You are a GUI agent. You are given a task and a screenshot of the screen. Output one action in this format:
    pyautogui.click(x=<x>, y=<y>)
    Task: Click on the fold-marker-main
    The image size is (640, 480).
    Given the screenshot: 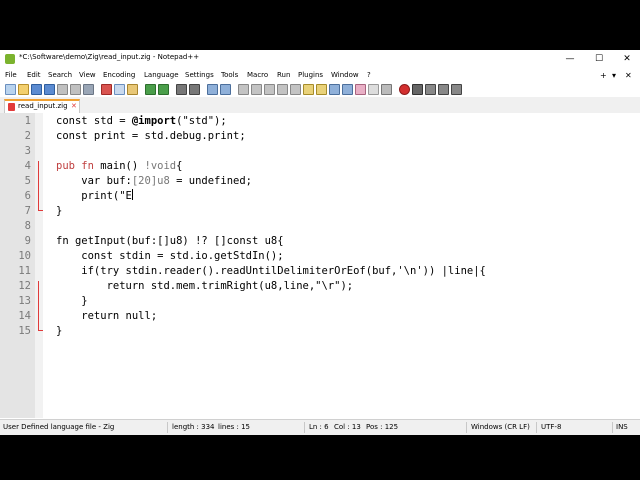 What is the action you would take?
    pyautogui.click(x=38, y=186)
    